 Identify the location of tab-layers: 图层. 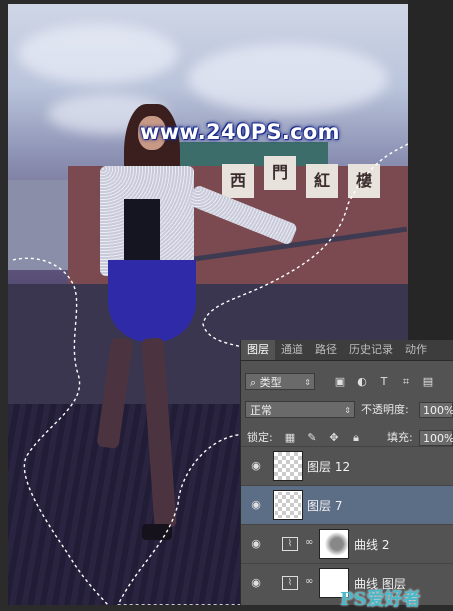
(258, 350).